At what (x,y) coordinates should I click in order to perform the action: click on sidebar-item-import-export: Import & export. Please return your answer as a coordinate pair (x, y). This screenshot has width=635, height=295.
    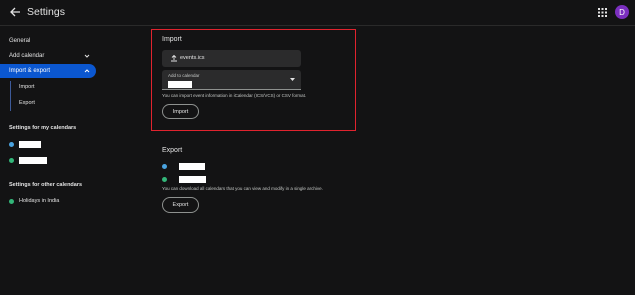
    Looking at the image, I should click on (48, 71).